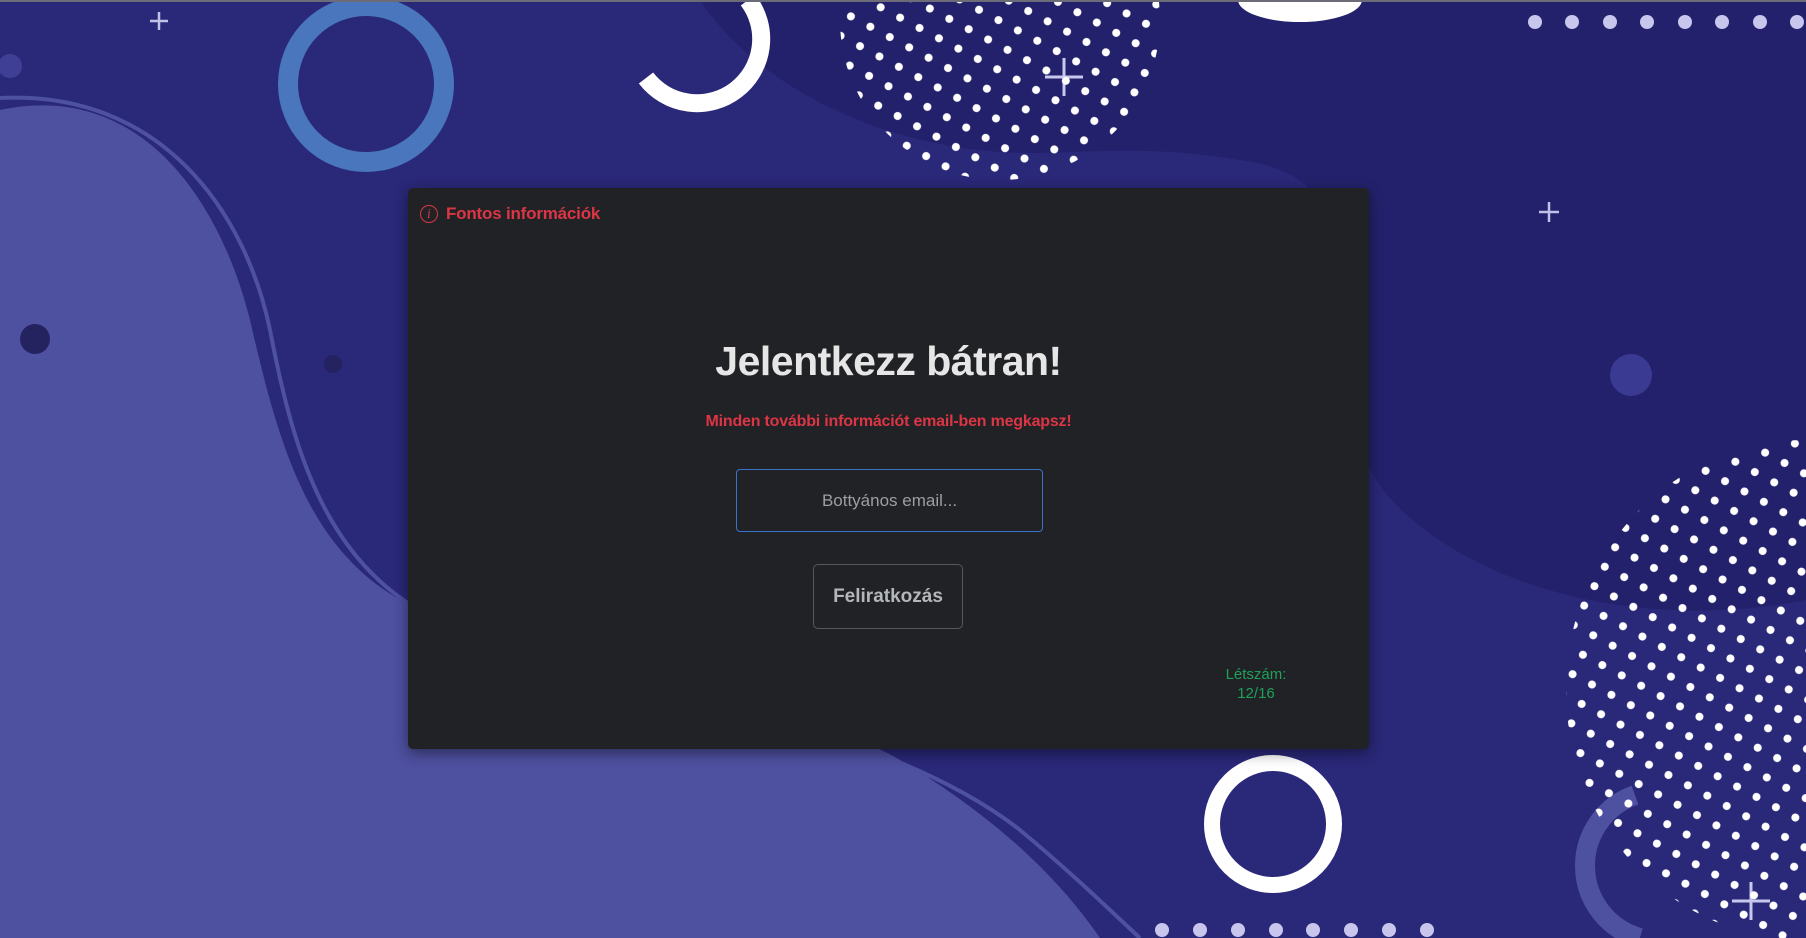  I want to click on important-info-link: i Fontos információk, so click(510, 214).